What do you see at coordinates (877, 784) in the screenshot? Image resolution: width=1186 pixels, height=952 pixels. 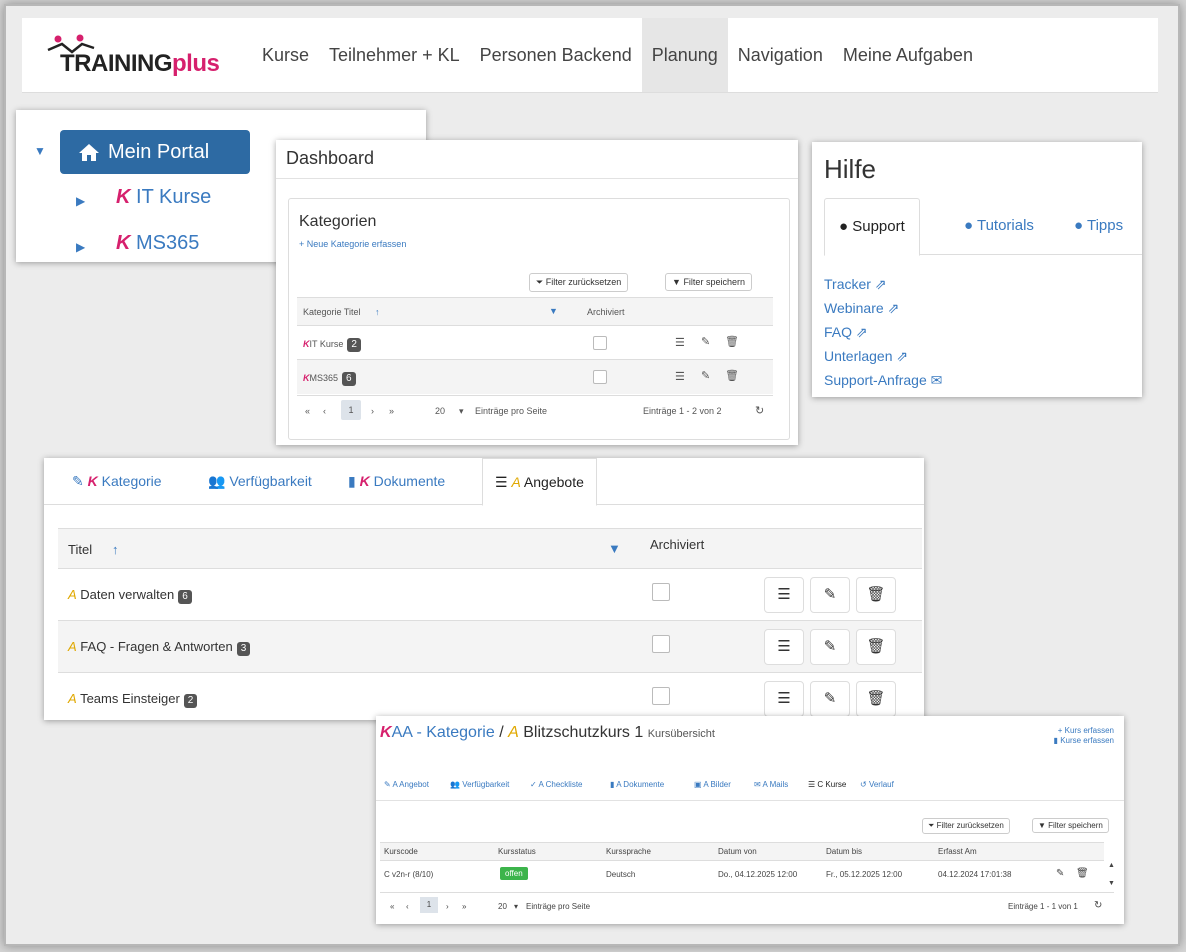 I see `tab-verlauf: ↺ Verlauf` at bounding box center [877, 784].